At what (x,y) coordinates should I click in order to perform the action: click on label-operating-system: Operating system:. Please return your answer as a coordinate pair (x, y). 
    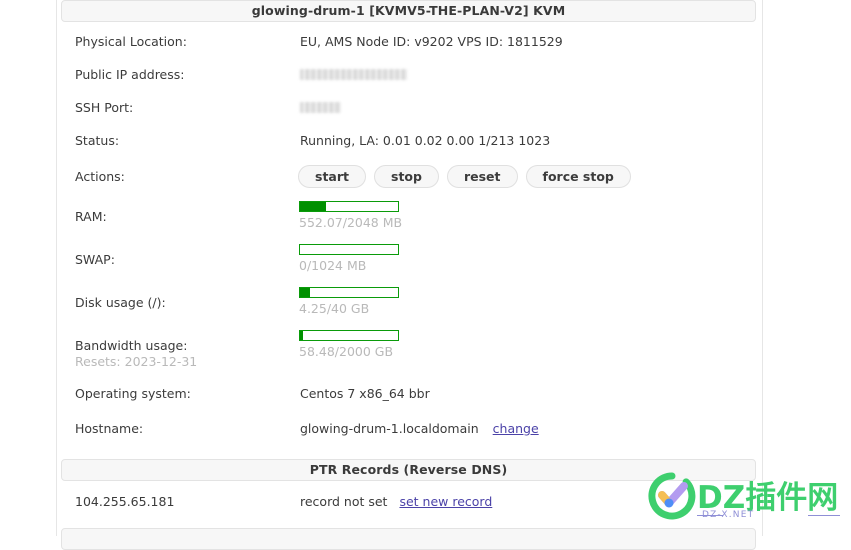
    Looking at the image, I should click on (133, 393).